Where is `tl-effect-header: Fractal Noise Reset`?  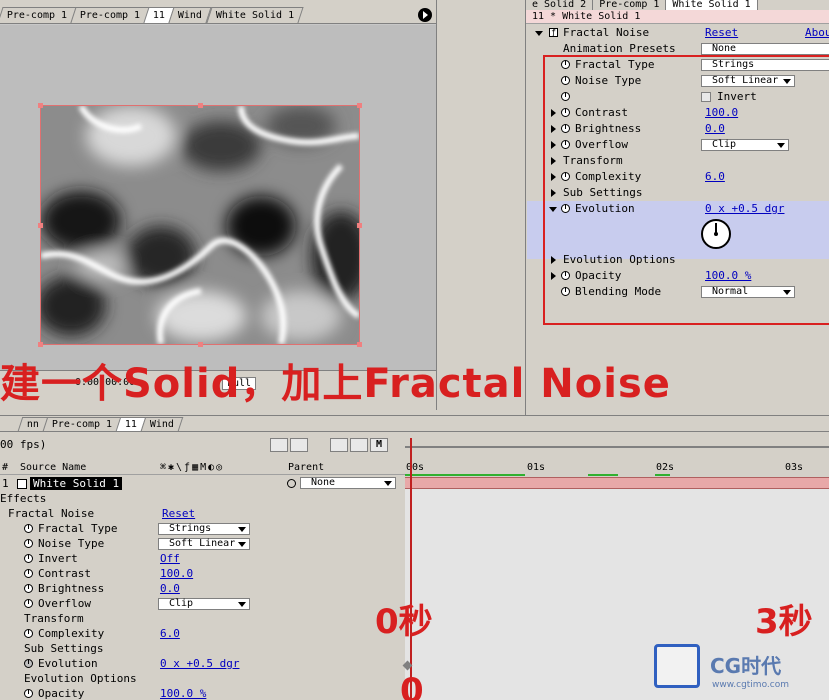
tl-effect-header: Fractal Noise Reset is located at coordinates (202, 513).